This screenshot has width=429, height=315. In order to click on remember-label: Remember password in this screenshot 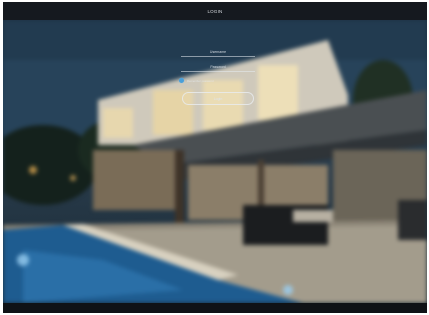, I will do `click(200, 80)`.